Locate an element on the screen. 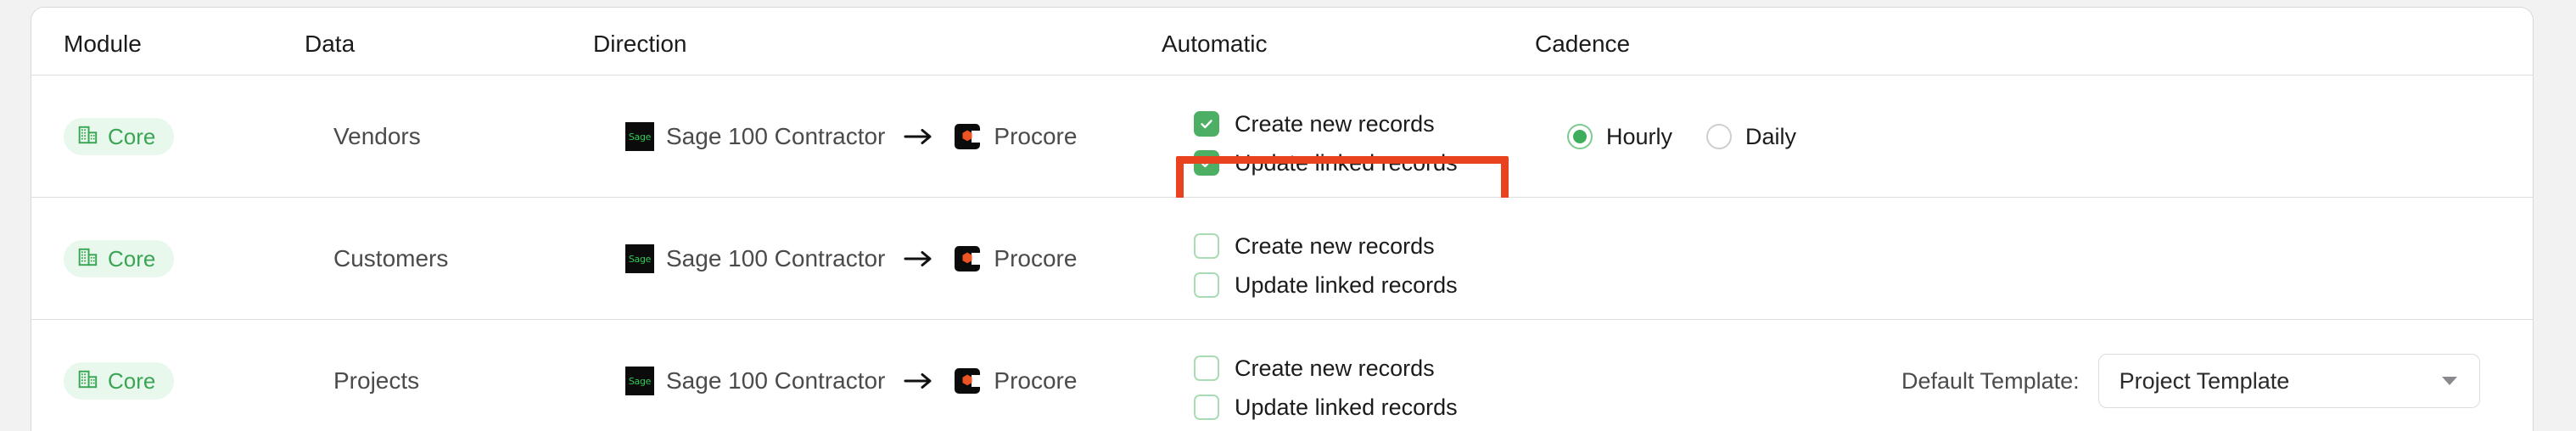  data-cell: Projects is located at coordinates (376, 381).